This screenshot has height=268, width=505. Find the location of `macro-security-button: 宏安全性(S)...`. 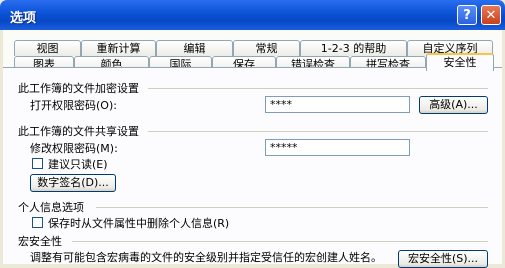

macro-security-button: 宏安全性(S)... is located at coordinates (443, 259).